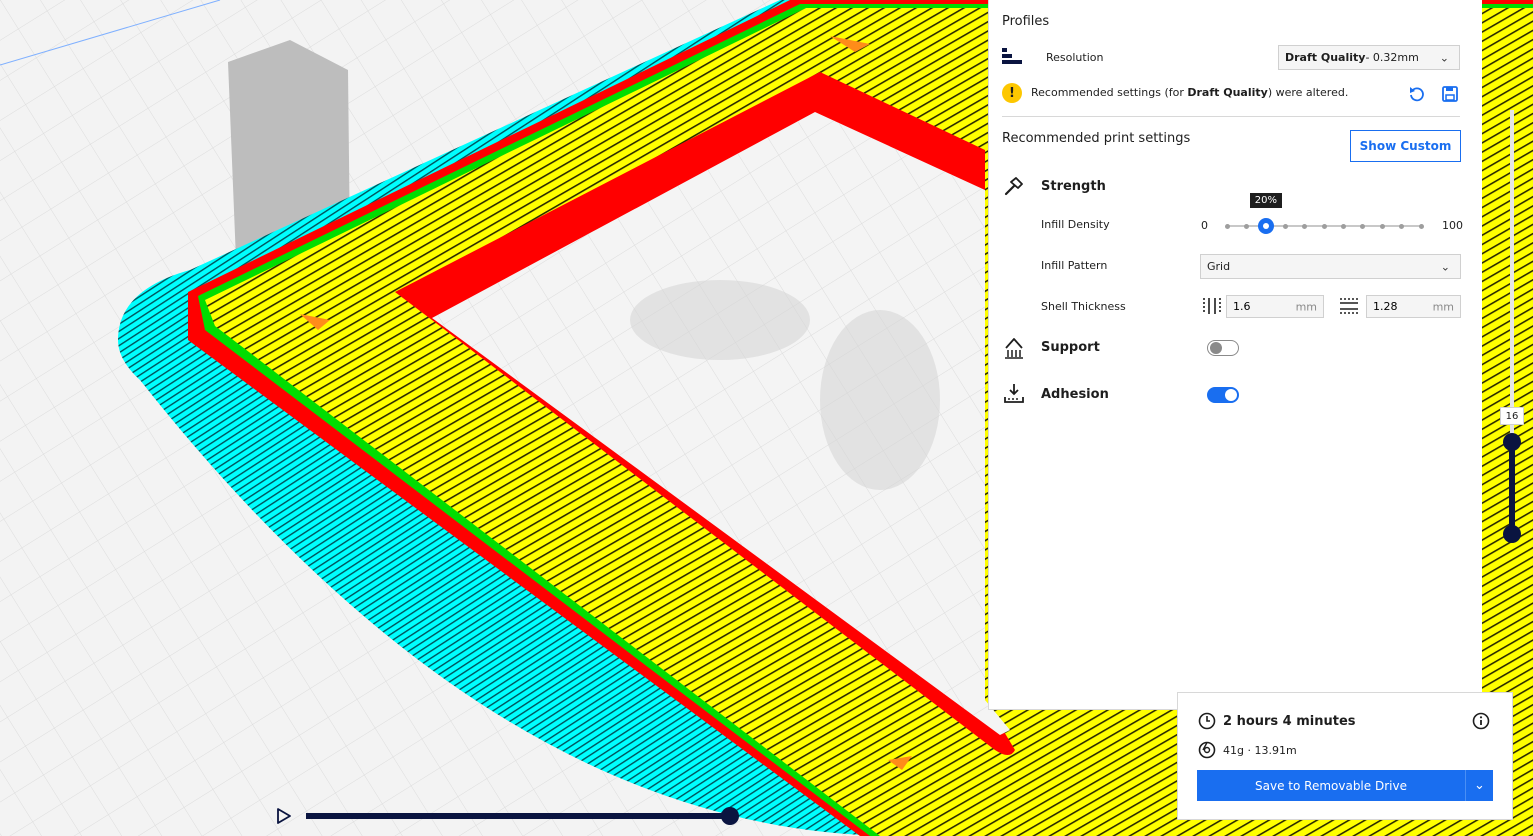 The width and height of the screenshot is (1533, 836). I want to click on layer-slider-range, so click(1512, 488).